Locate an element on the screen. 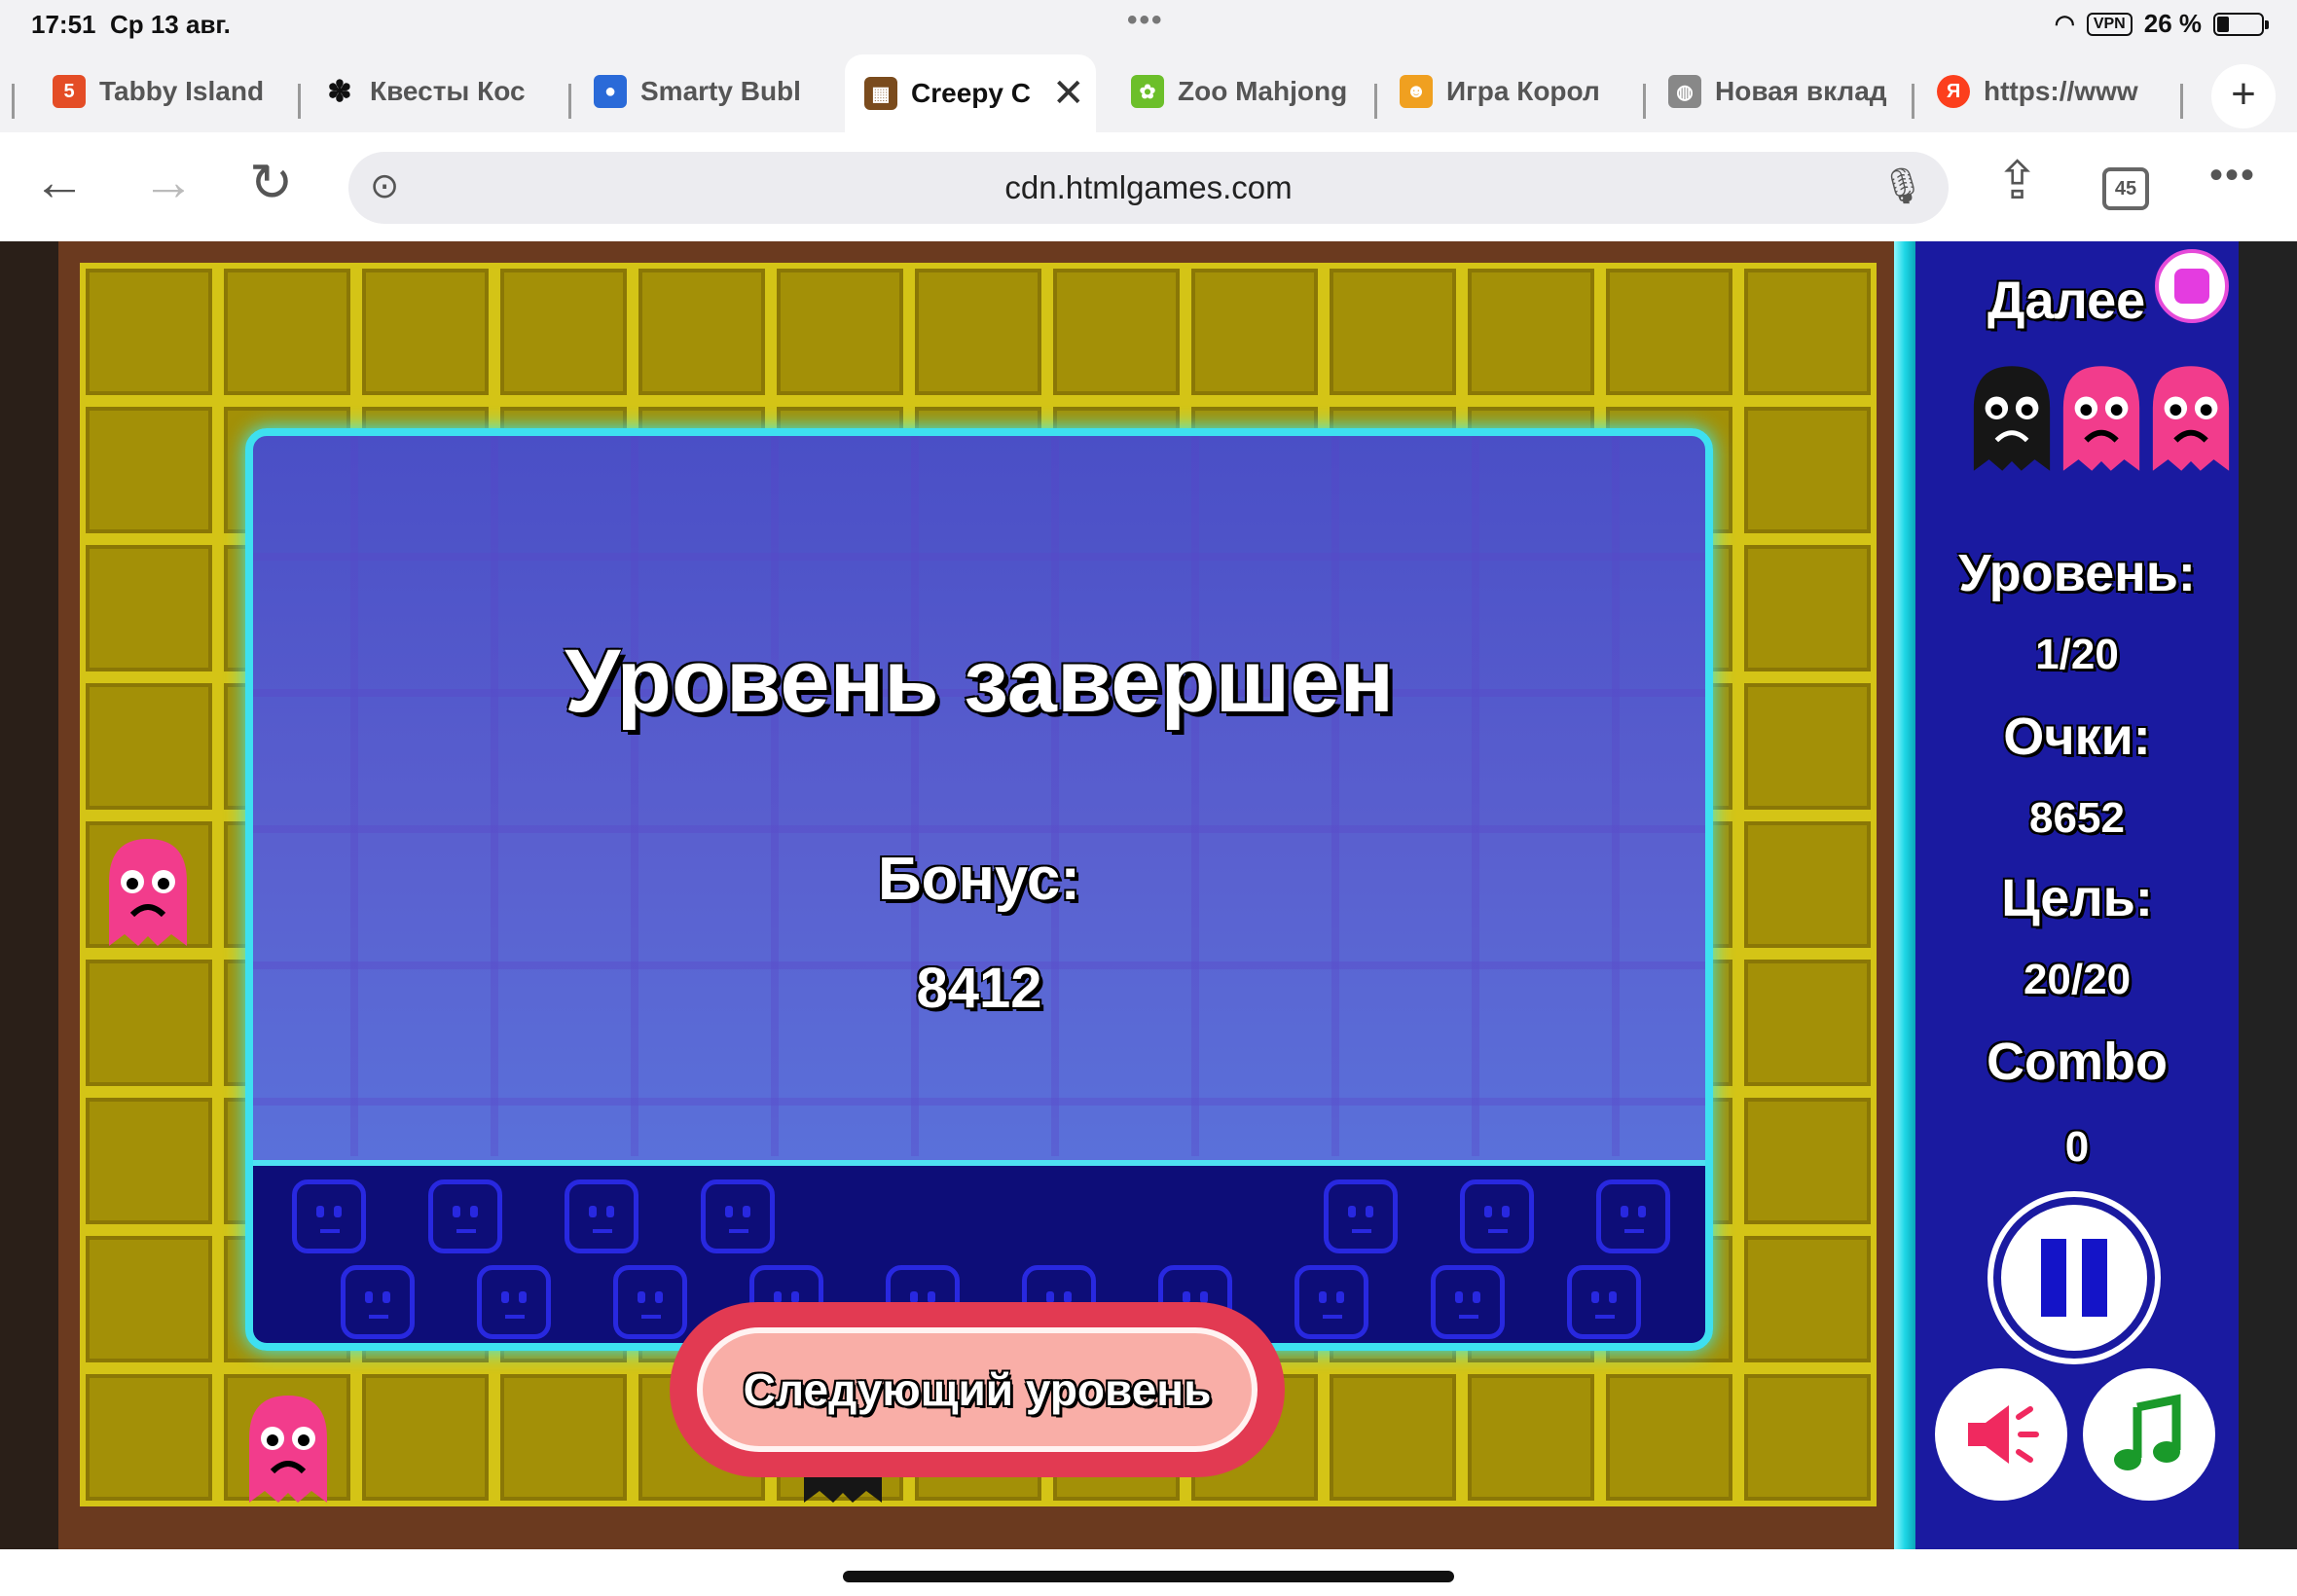  navigation-bar: ← → ↻ ⊙ cdn.htmlgames.com 🎙 ⇪ 45 ••• is located at coordinates (1148, 186).